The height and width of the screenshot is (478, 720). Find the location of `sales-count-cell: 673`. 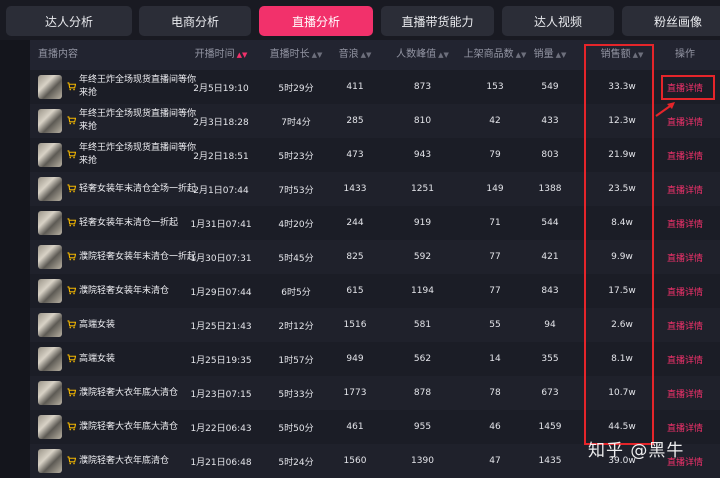

sales-count-cell: 673 is located at coordinates (550, 393).